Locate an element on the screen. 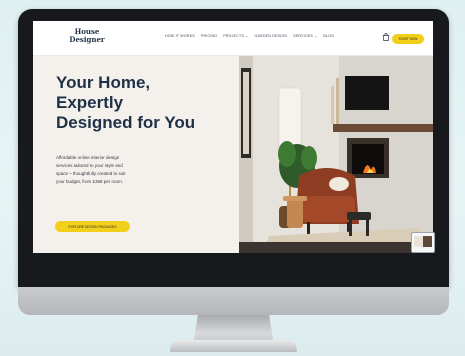  site-logo: House Designer is located at coordinates (87, 36).